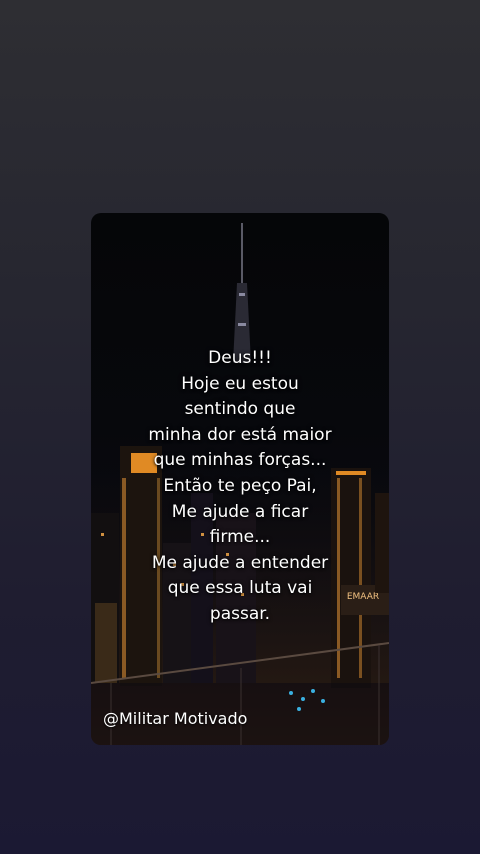 The width and height of the screenshot is (480, 854). I want to click on quote-line: Me ajude a entender, so click(240, 562).